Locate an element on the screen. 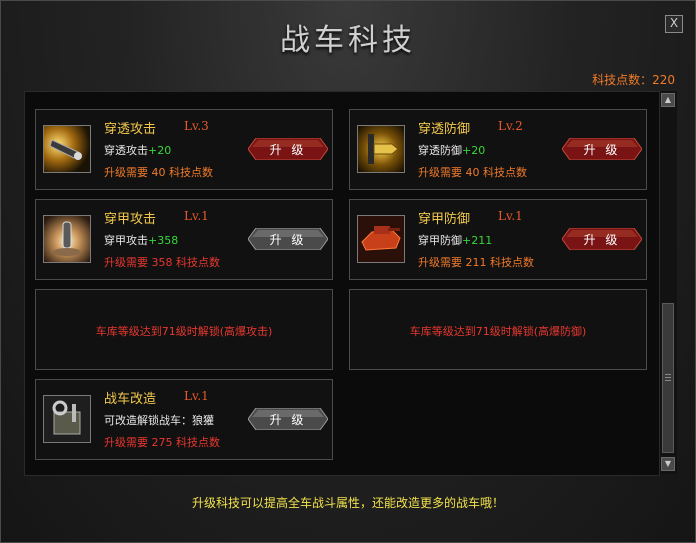 This screenshot has height=543, width=696. tech-effect: 穿透攻击+20 is located at coordinates (137, 150).